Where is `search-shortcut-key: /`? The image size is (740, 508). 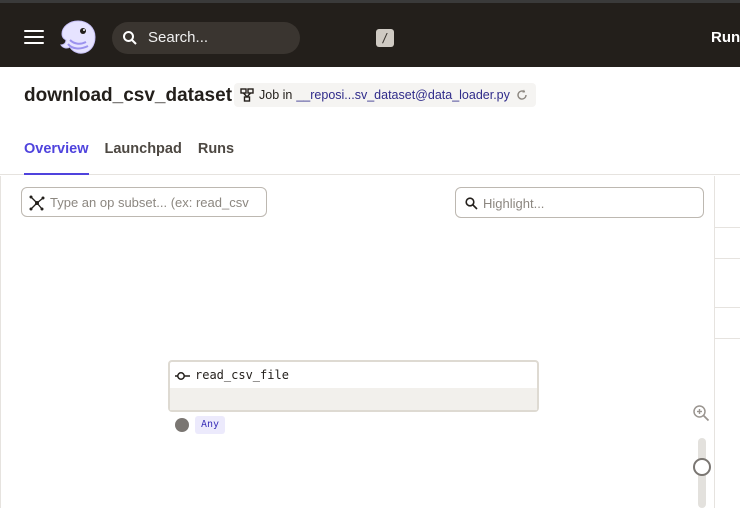 search-shortcut-key: / is located at coordinates (385, 38).